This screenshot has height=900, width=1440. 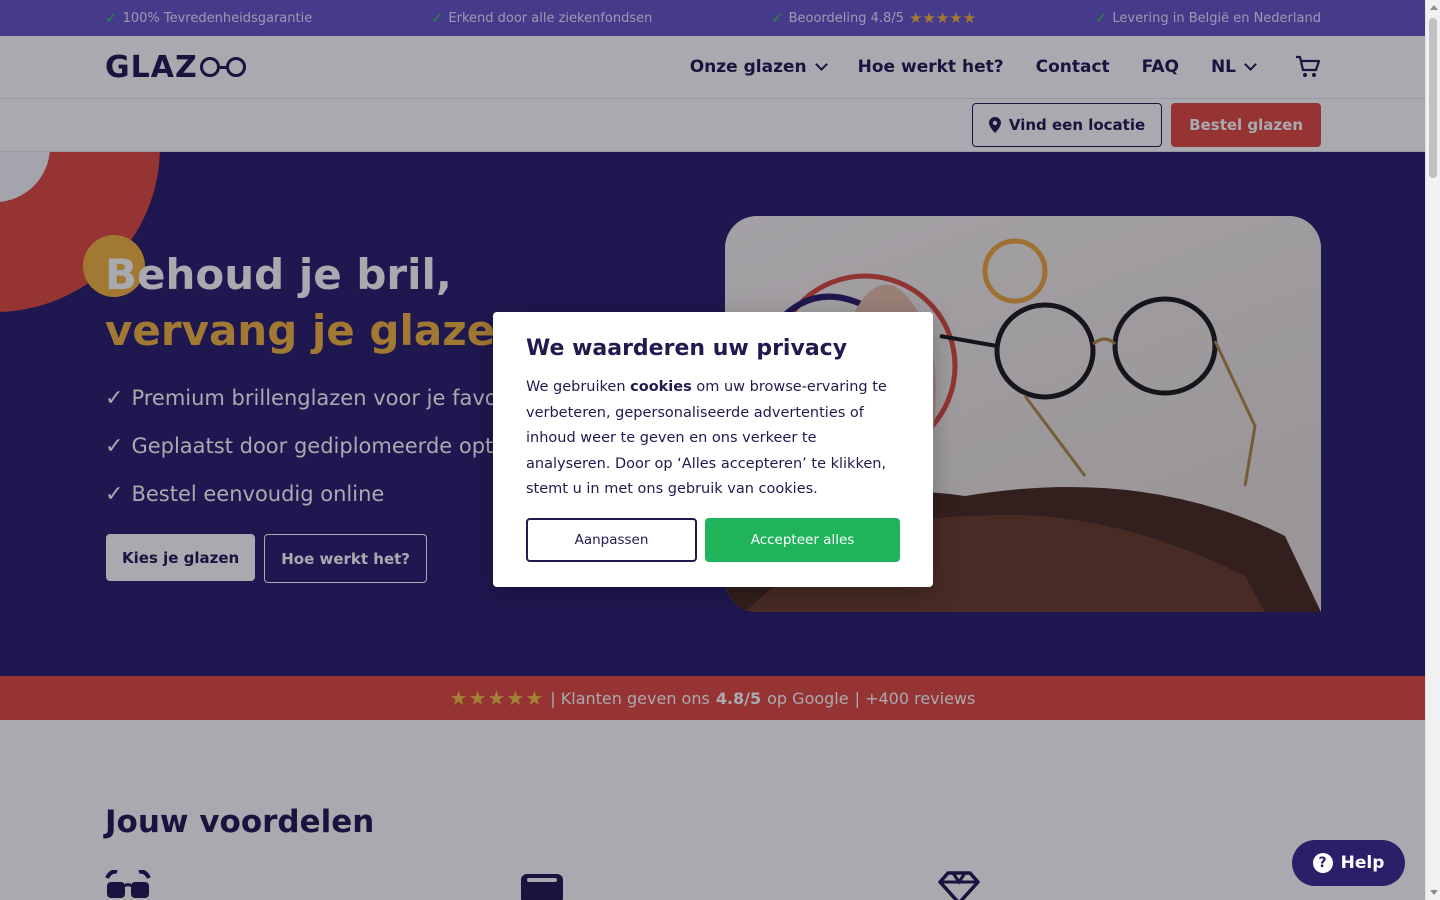 What do you see at coordinates (1322, 863) in the screenshot?
I see `question-mark-icon: ?` at bounding box center [1322, 863].